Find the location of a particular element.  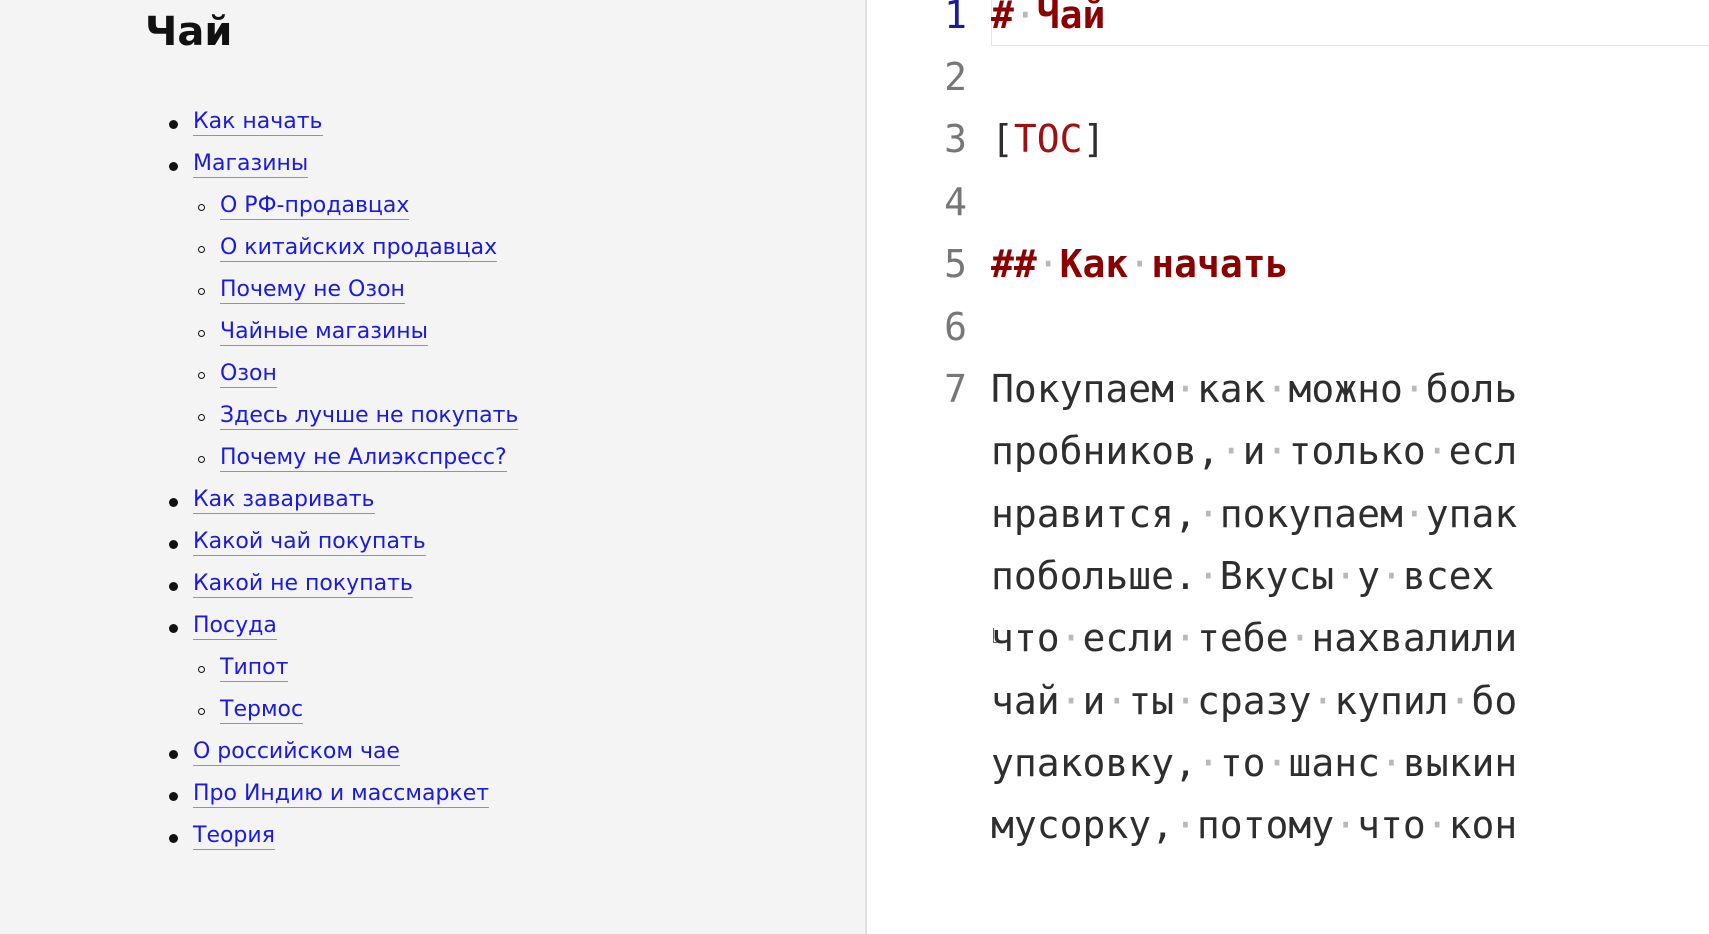

toc-item: Магазины is located at coordinates (239, 164).